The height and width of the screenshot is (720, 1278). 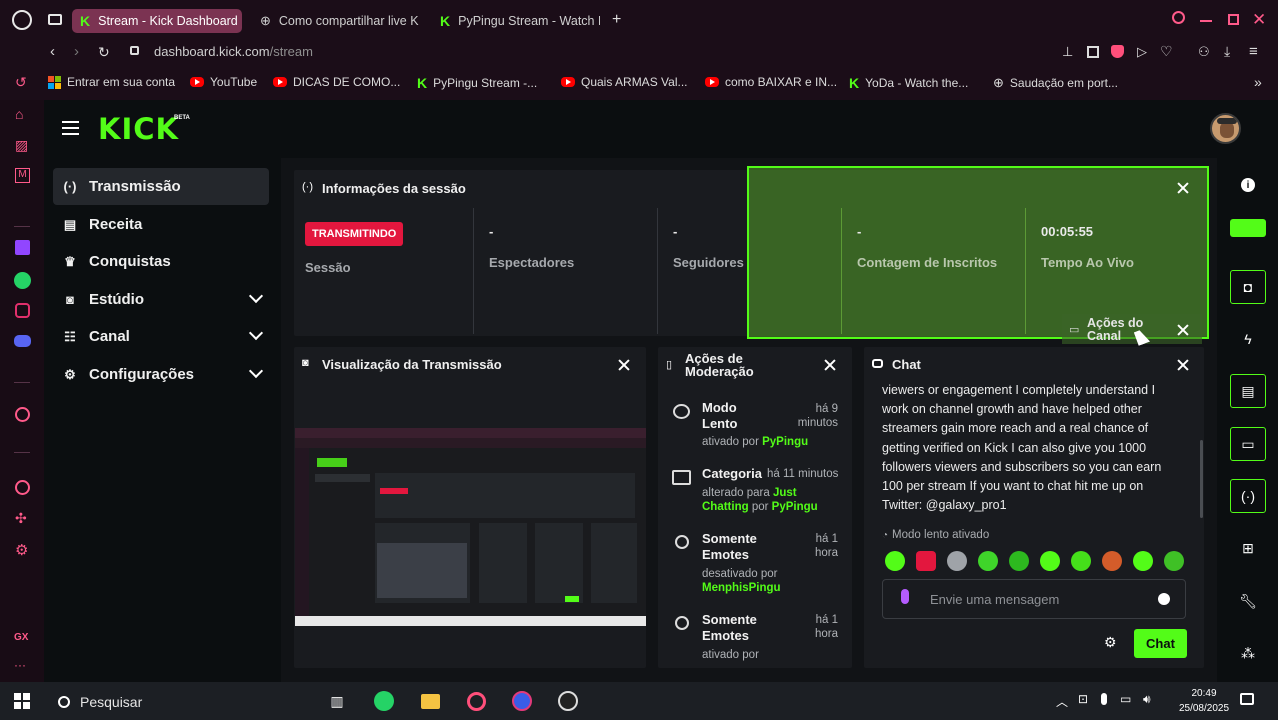 I want to click on taskbar-search-box: Pesquisar, so click(x=181, y=702).